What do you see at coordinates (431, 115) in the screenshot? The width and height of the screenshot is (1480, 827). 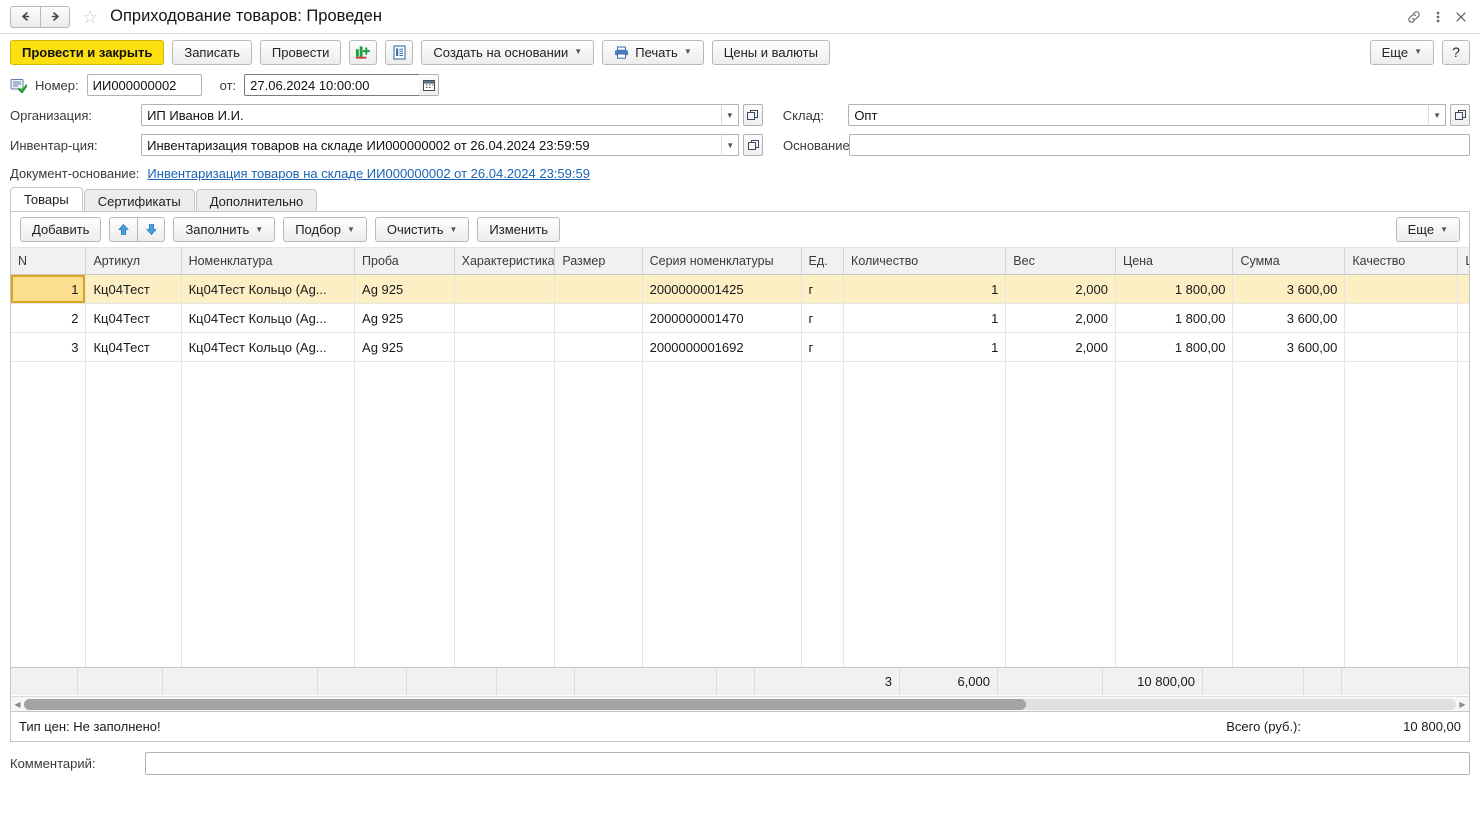 I see `organization-input` at bounding box center [431, 115].